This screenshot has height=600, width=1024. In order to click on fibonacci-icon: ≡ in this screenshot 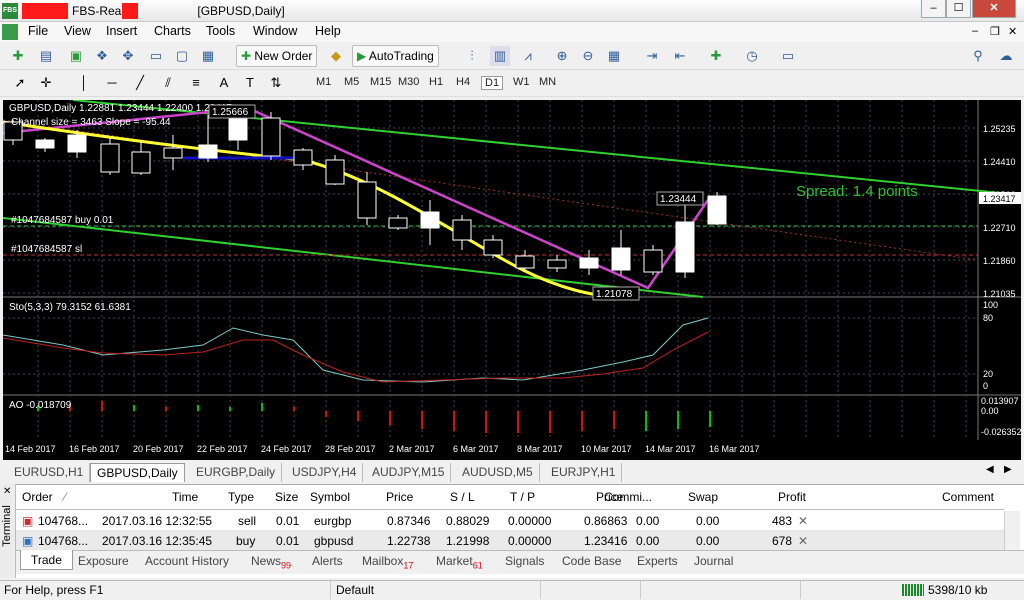, I will do `click(196, 83)`.